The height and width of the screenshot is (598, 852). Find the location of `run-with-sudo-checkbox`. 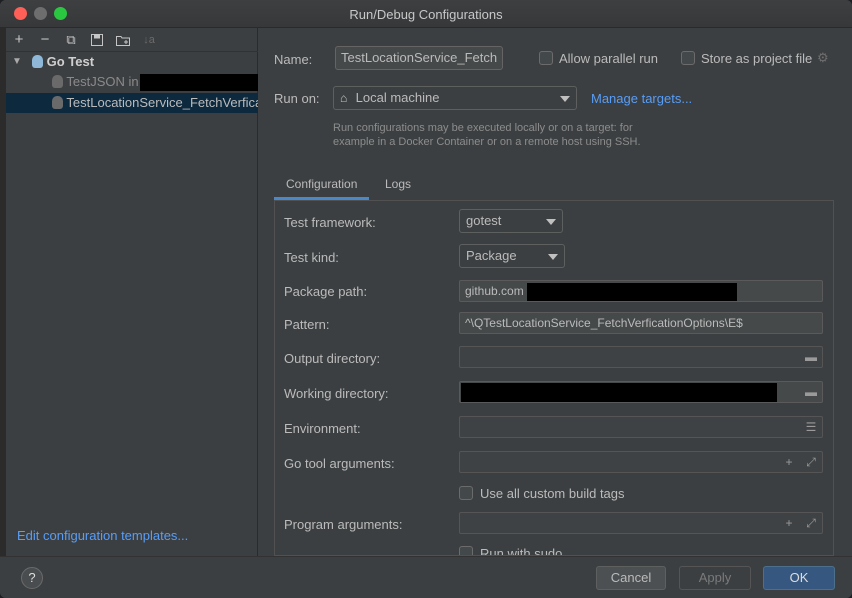

run-with-sudo-checkbox is located at coordinates (466, 550).